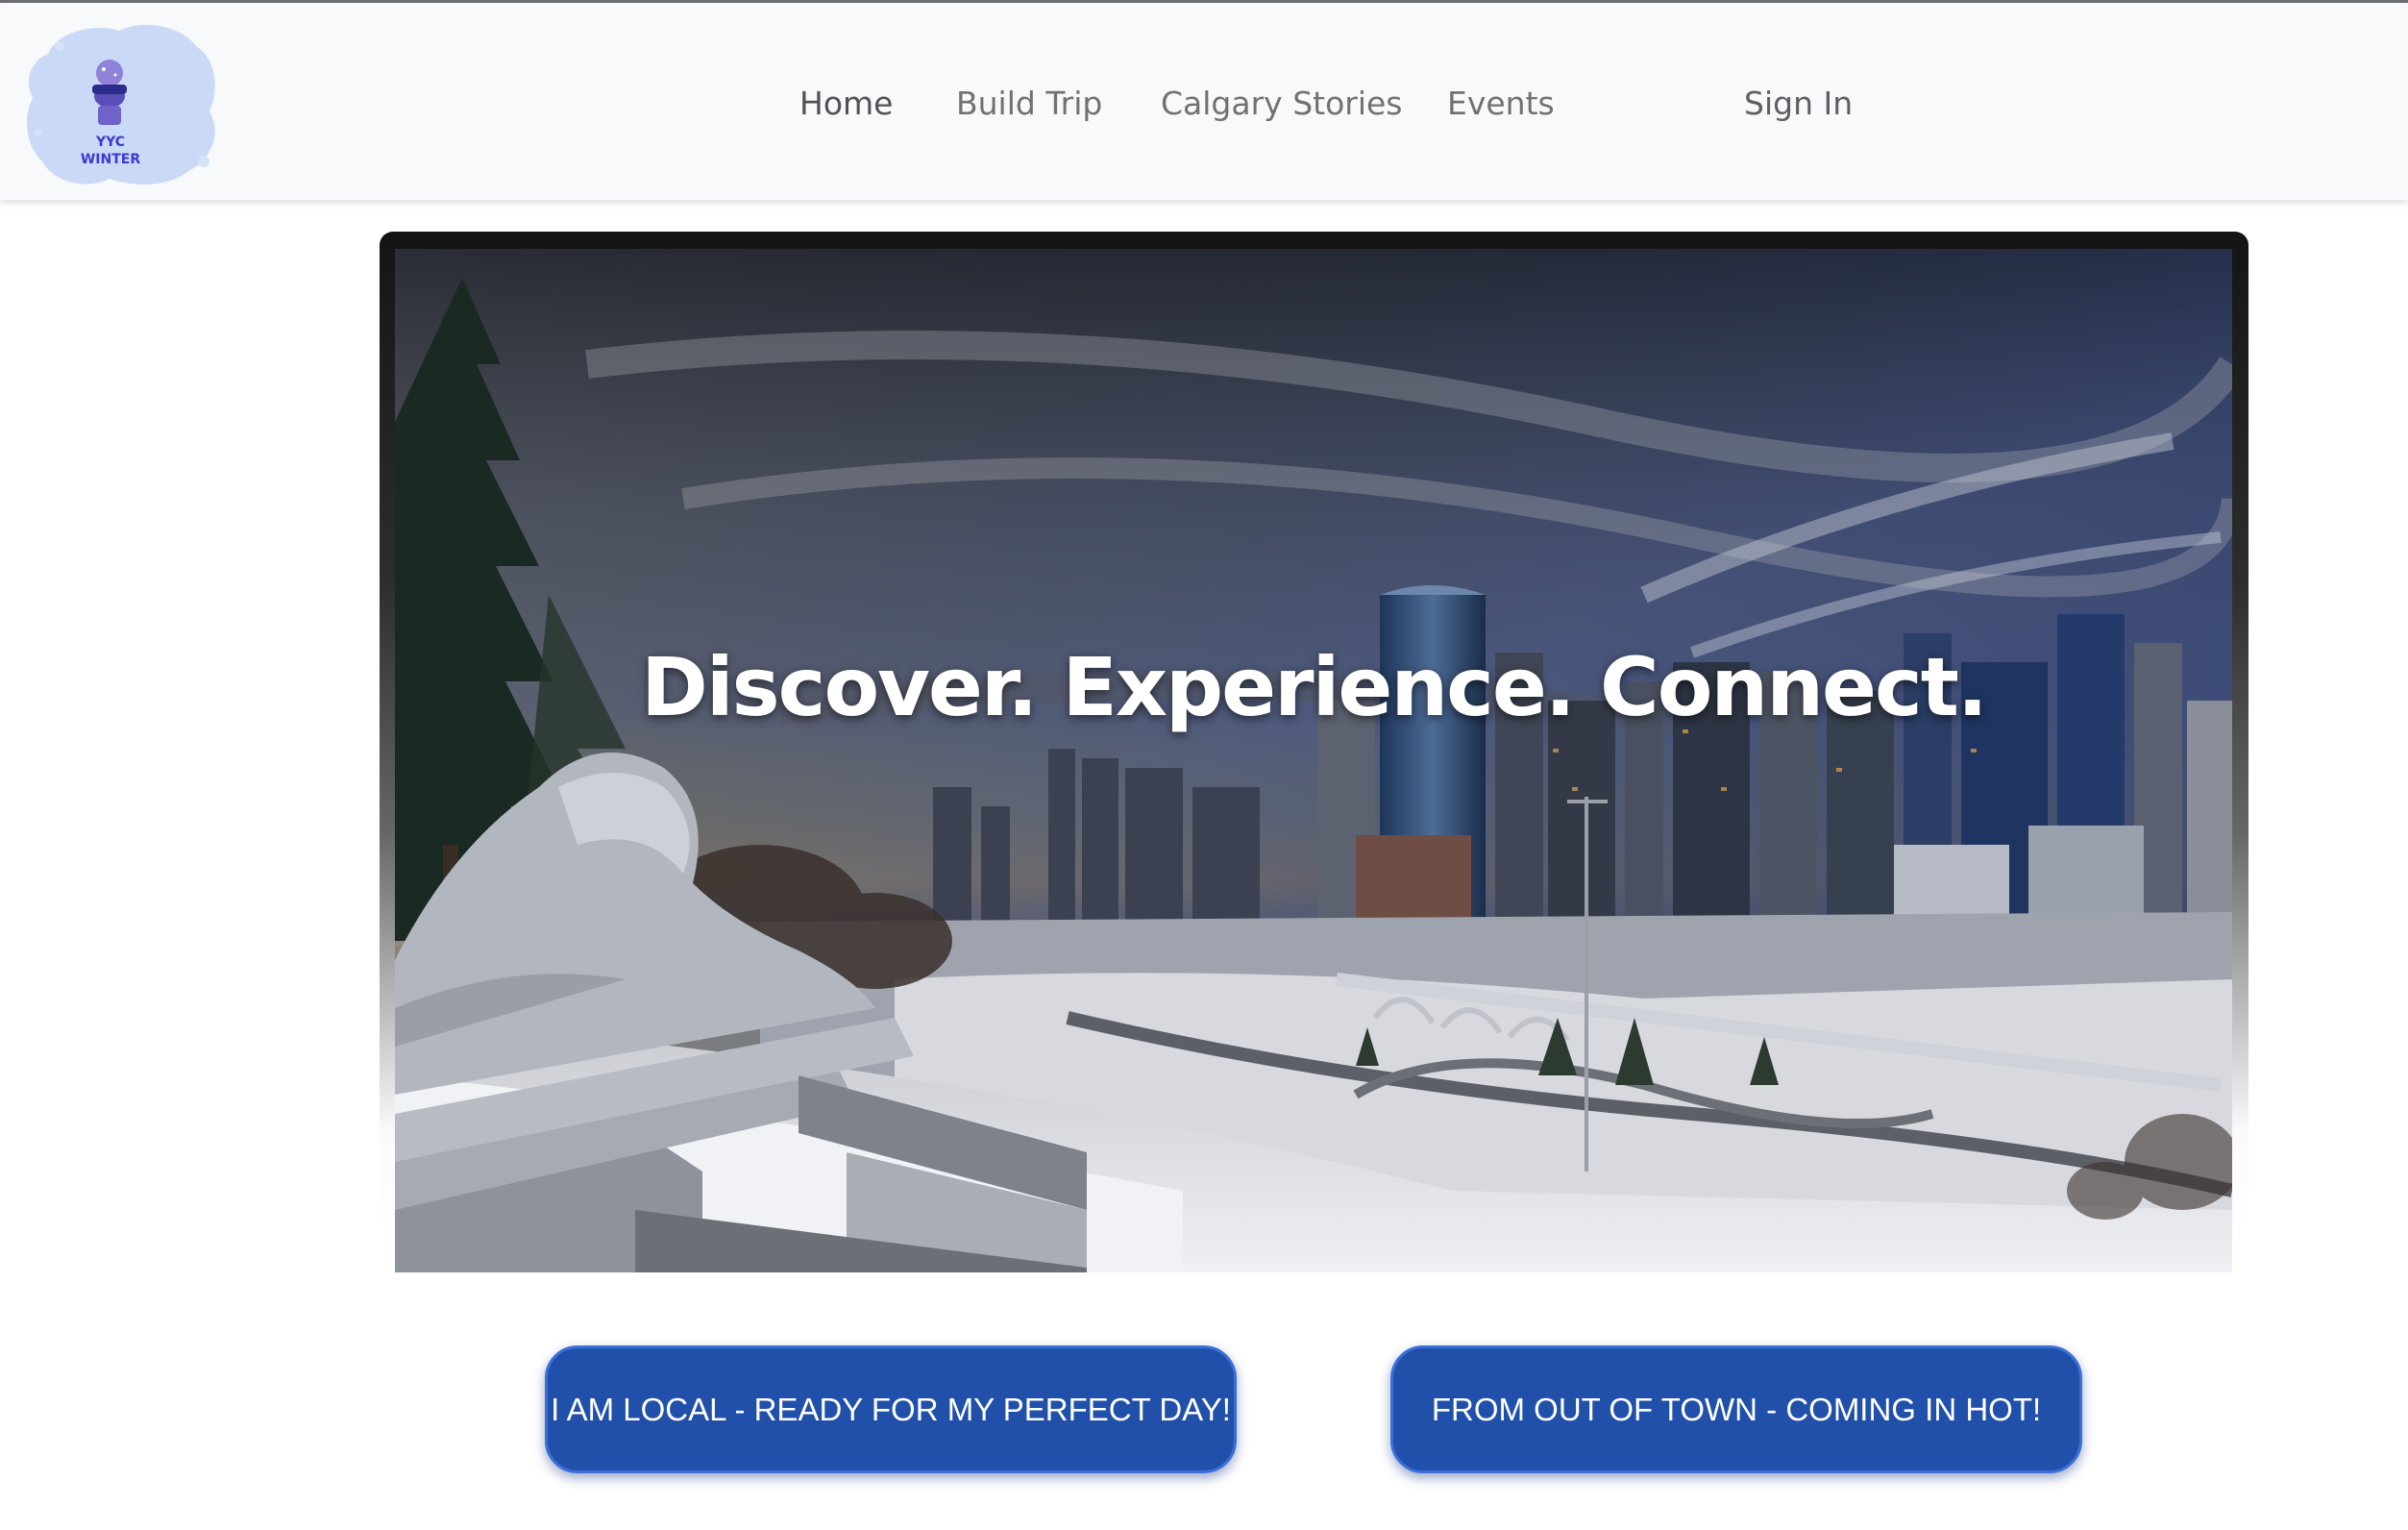  Describe the element at coordinates (891, 1409) in the screenshot. I see `cta-local-button: I AM LOCAL - READY FOR MY PERFECT DAY!` at that location.